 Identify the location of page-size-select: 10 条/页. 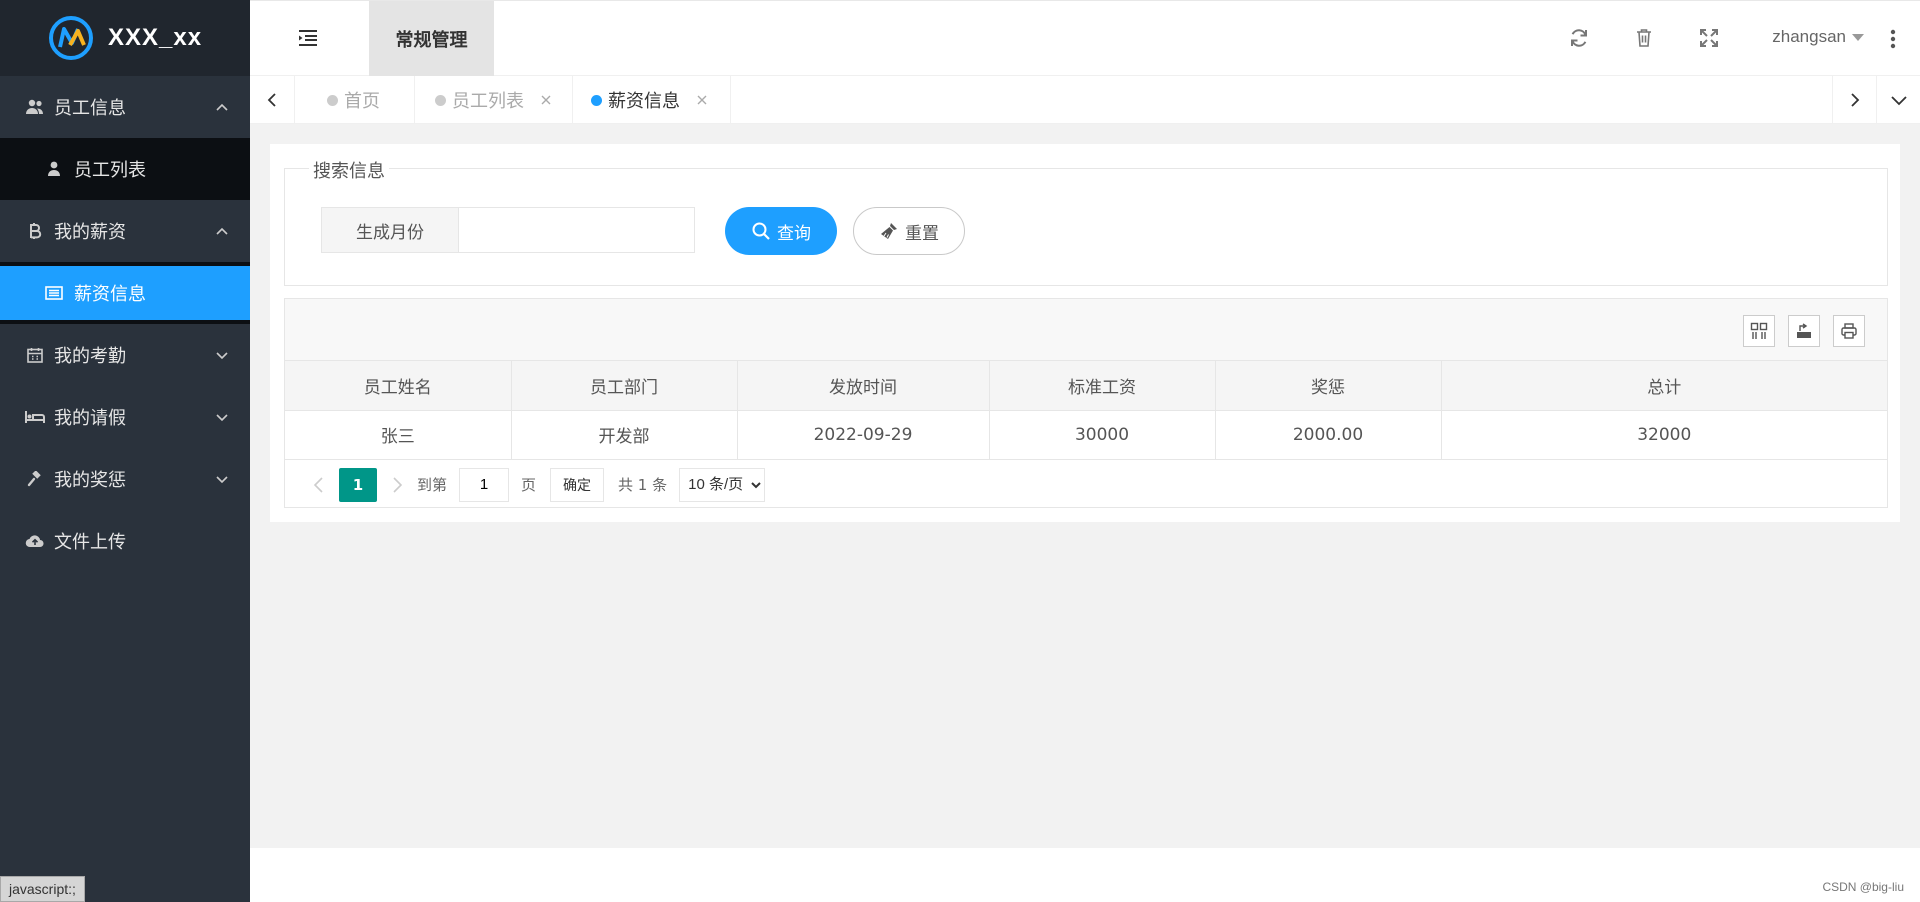
(722, 484).